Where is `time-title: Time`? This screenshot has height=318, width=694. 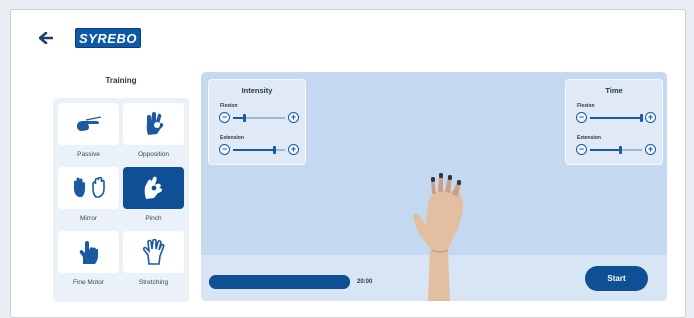
time-title: Time is located at coordinates (614, 90).